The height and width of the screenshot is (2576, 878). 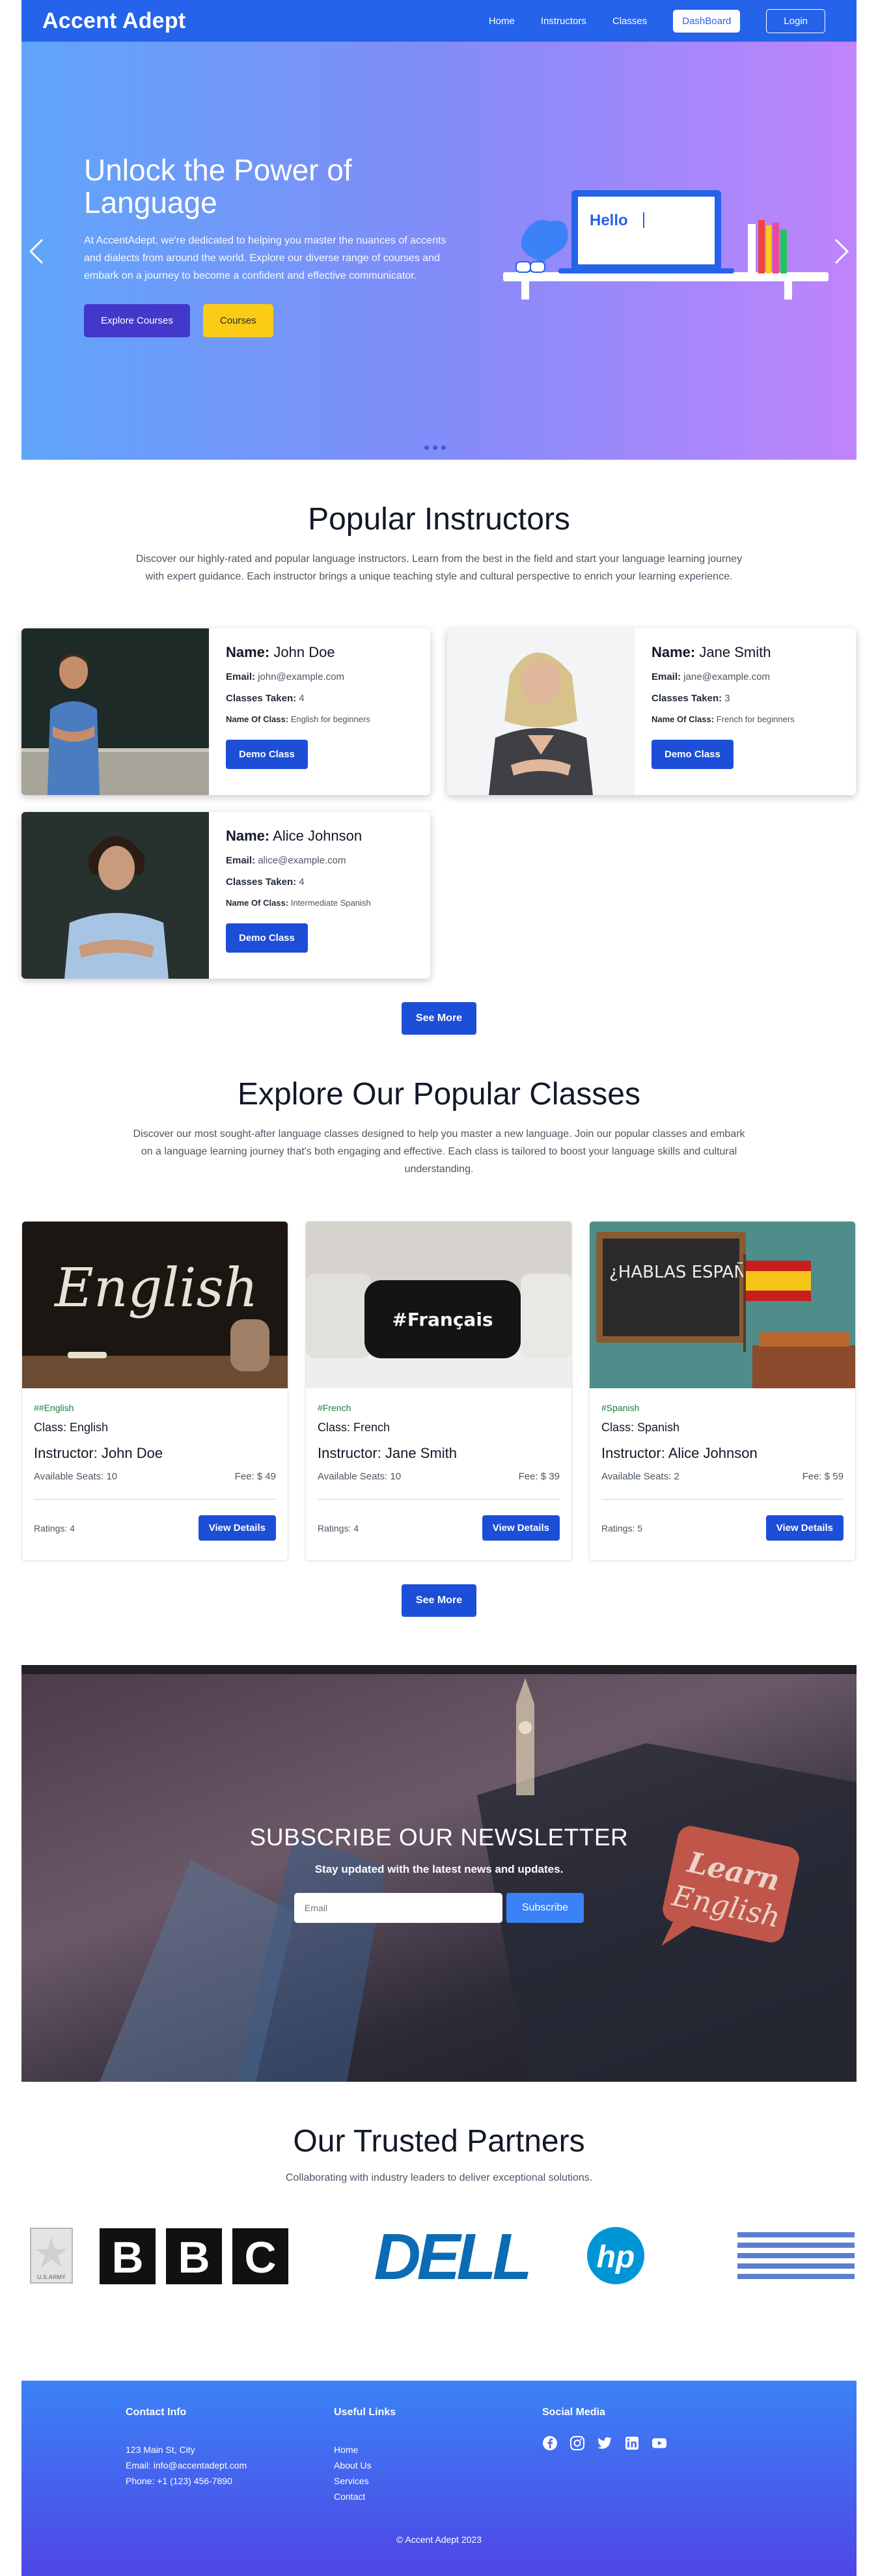 I want to click on army-logo-text: U.S.ARMY, so click(x=51, y=2277).